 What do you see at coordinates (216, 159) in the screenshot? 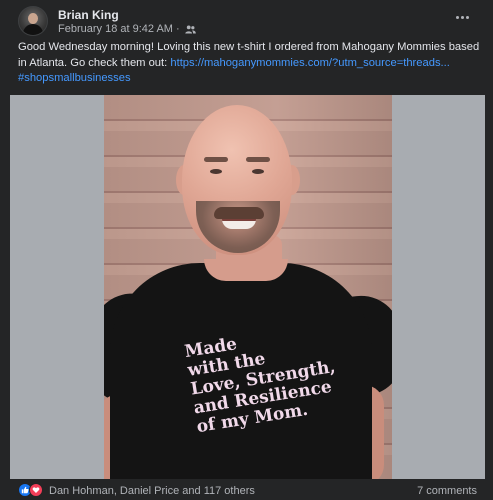
I see `brow-left` at bounding box center [216, 159].